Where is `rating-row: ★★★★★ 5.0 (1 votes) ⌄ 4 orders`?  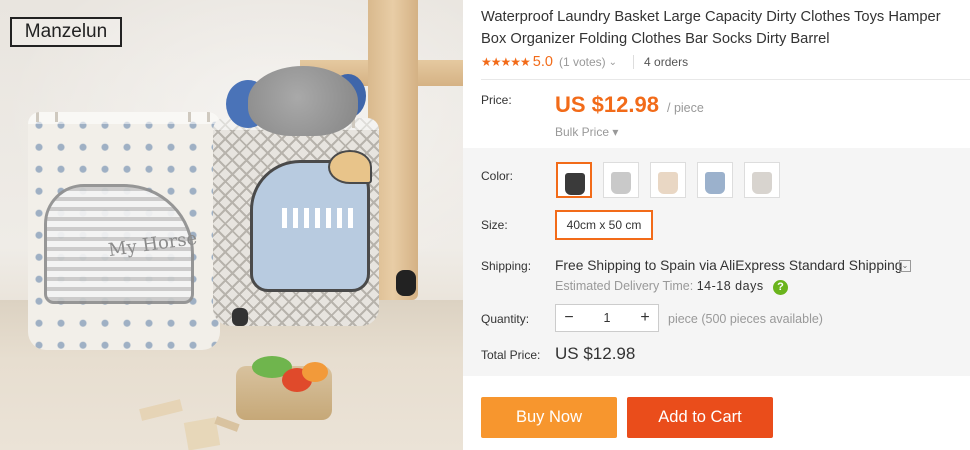
rating-row: ★★★★★ 5.0 (1 votes) ⌄ 4 orders is located at coordinates (584, 62).